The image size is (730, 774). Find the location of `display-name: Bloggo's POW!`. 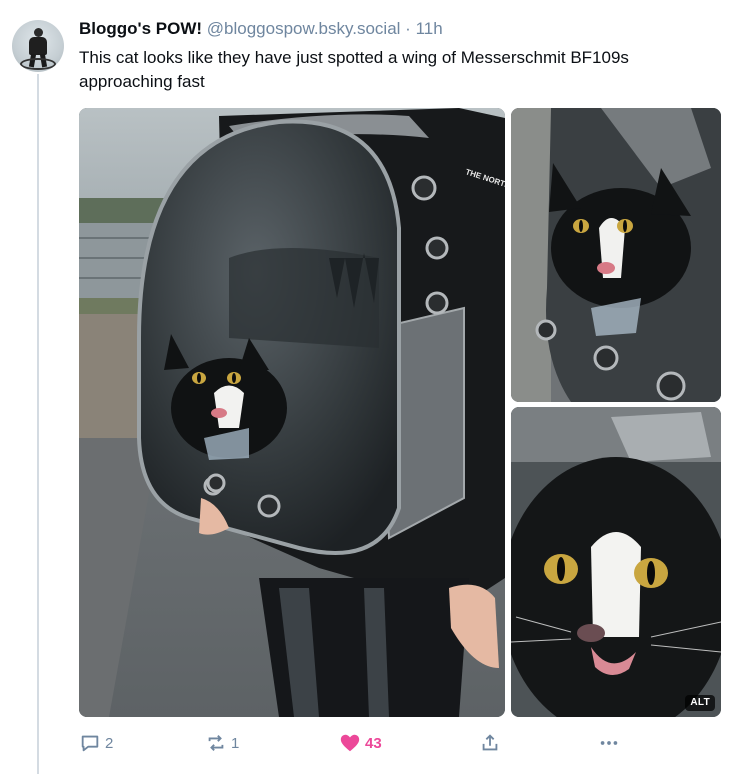

display-name: Bloggo's POW! is located at coordinates (140, 28).